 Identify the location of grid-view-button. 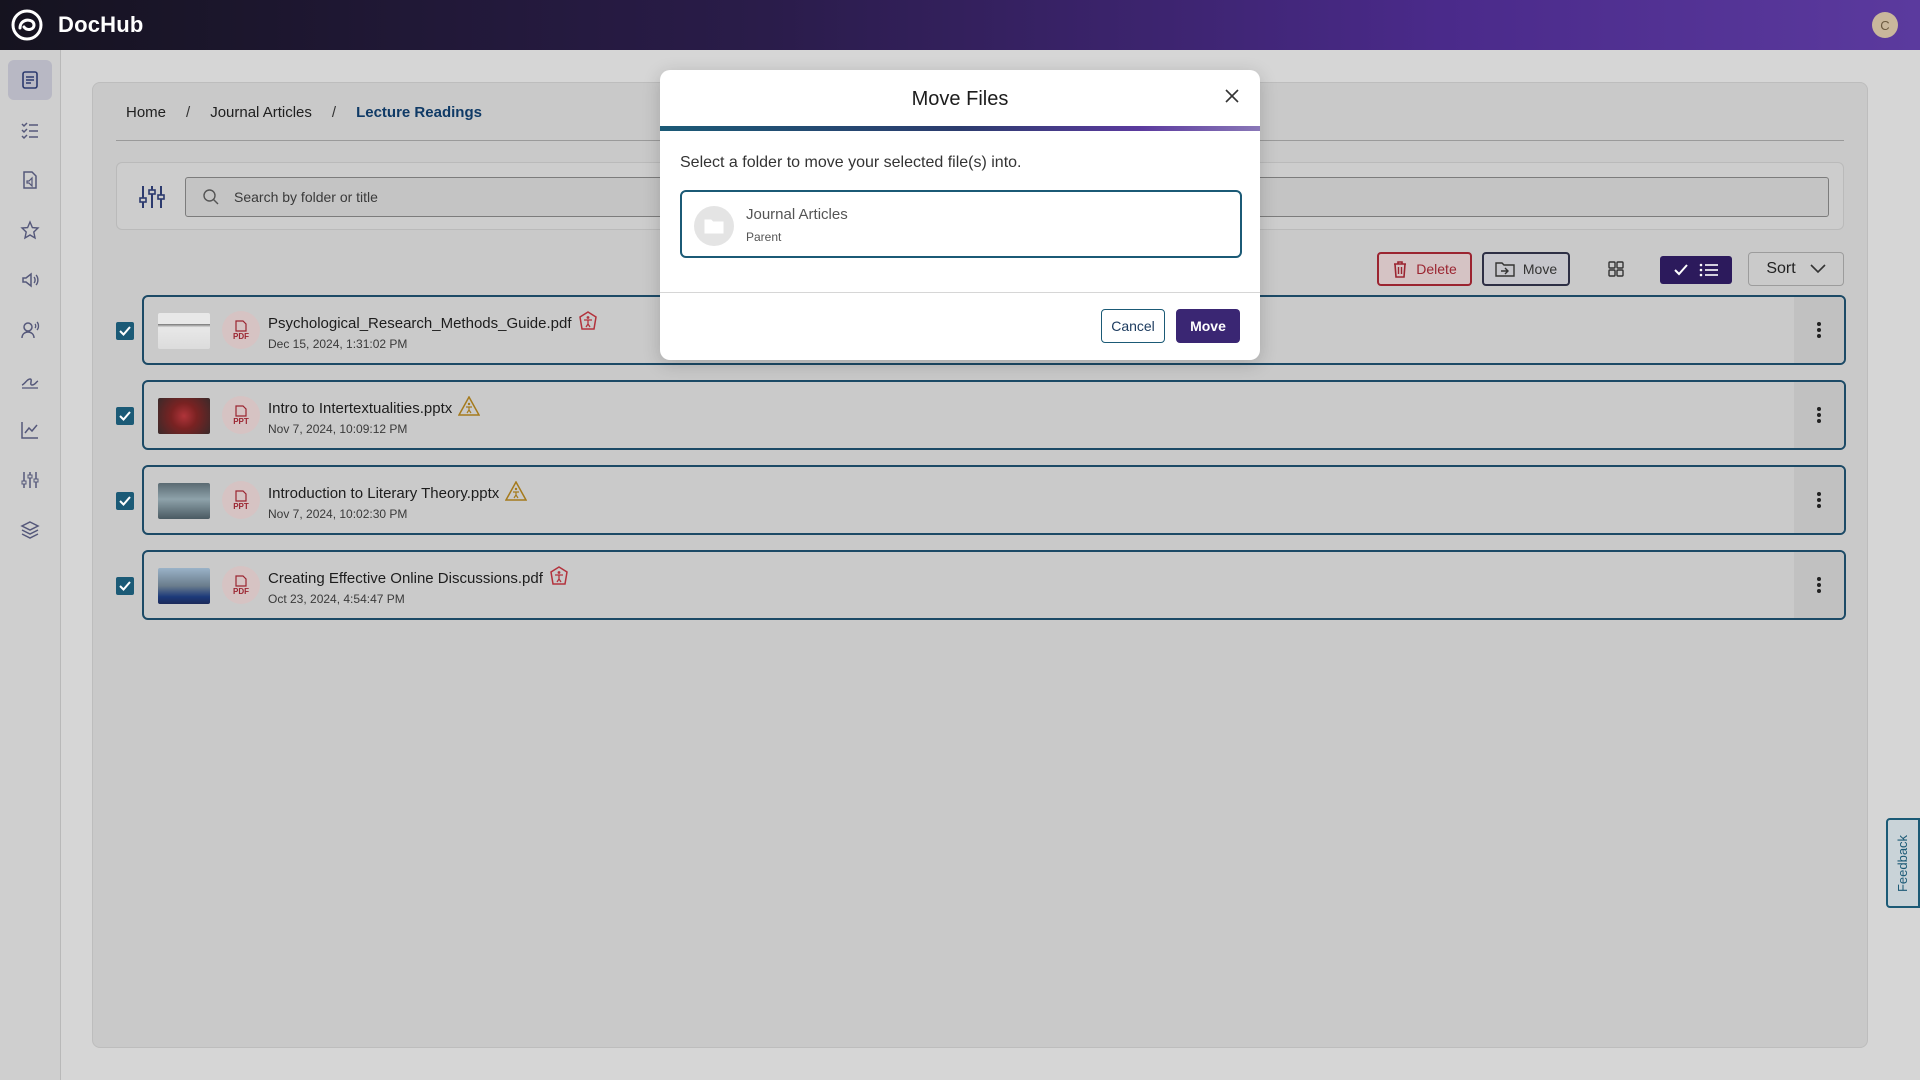
(1616, 269).